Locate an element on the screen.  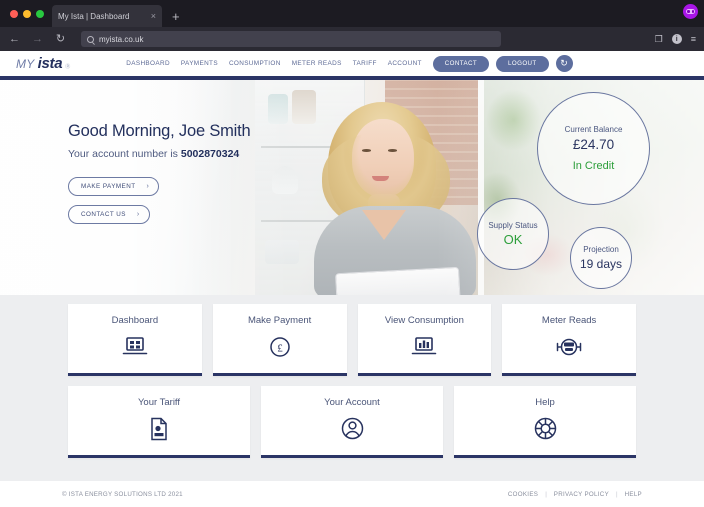
maximize-window-button is located at coordinates (40, 13).